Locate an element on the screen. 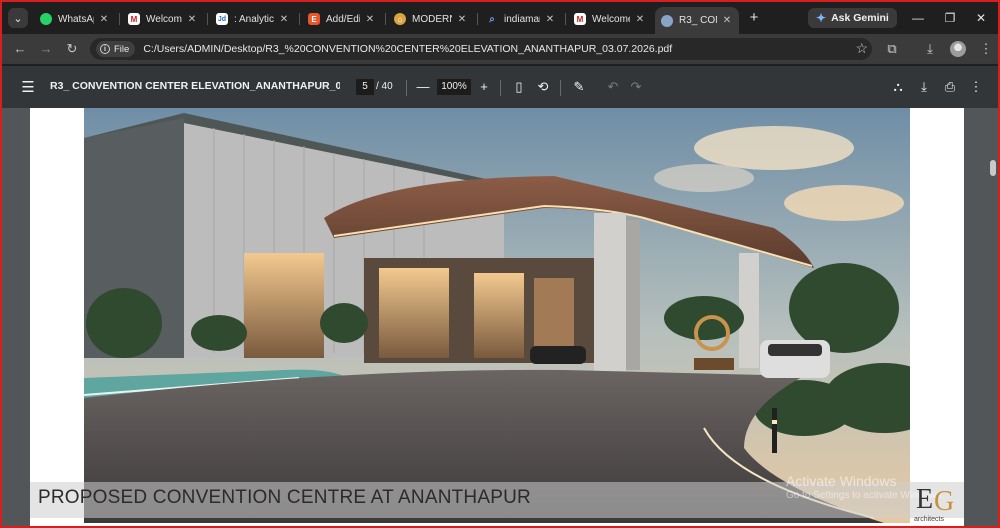 The height and width of the screenshot is (528, 1000). tab-modern: ⌂ MODERN ✕ is located at coordinates (431, 19).